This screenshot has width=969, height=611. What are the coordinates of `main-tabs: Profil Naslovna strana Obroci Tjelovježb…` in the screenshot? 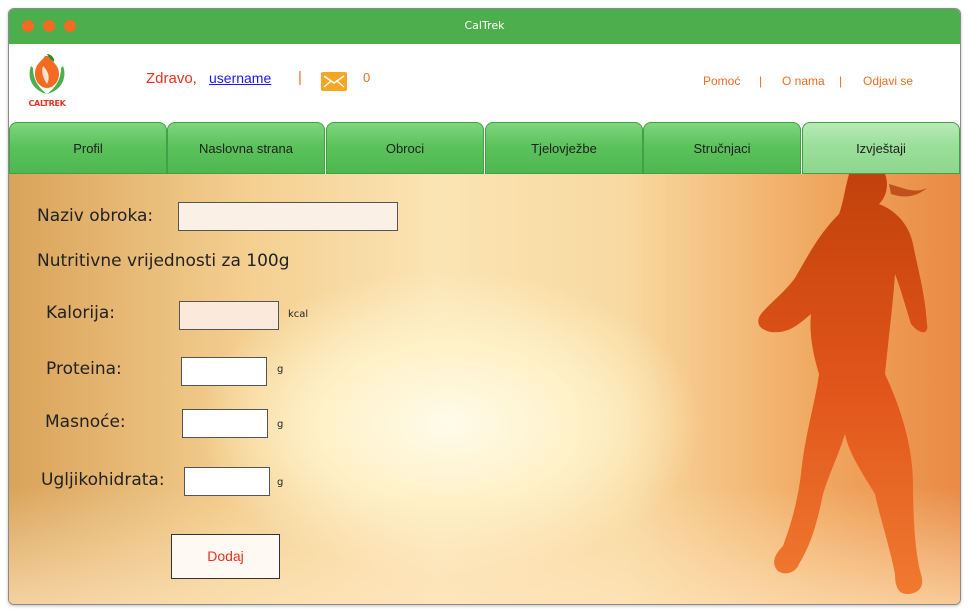 It's located at (484, 148).